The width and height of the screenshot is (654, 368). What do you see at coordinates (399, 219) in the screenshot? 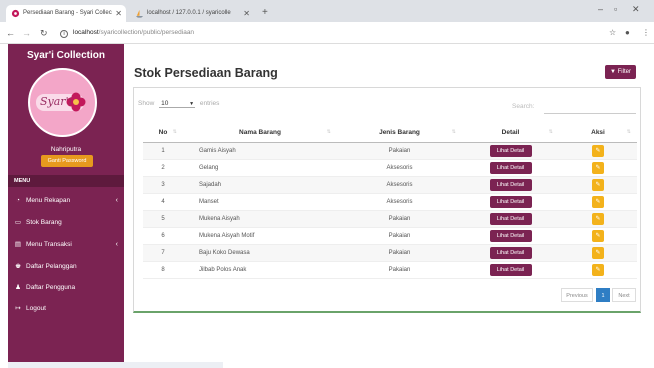
I see `cell-jenis-barang: Pakaian` at bounding box center [399, 219].